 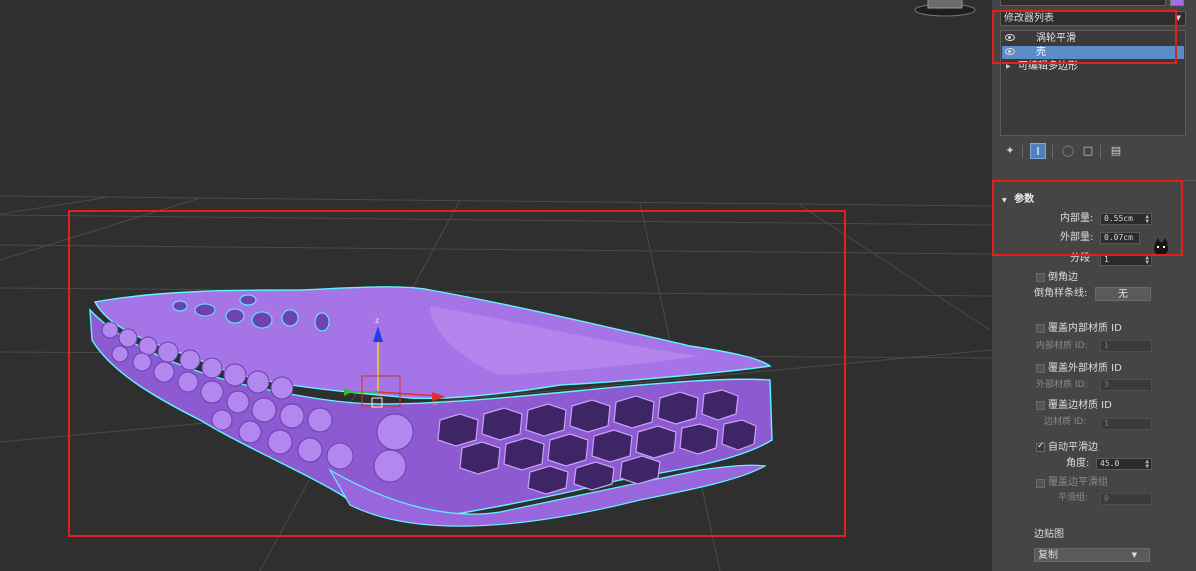 What do you see at coordinates (1080, 405) in the screenshot?
I see `override-edge-mat-label: 覆盖边材质 ID` at bounding box center [1080, 405].